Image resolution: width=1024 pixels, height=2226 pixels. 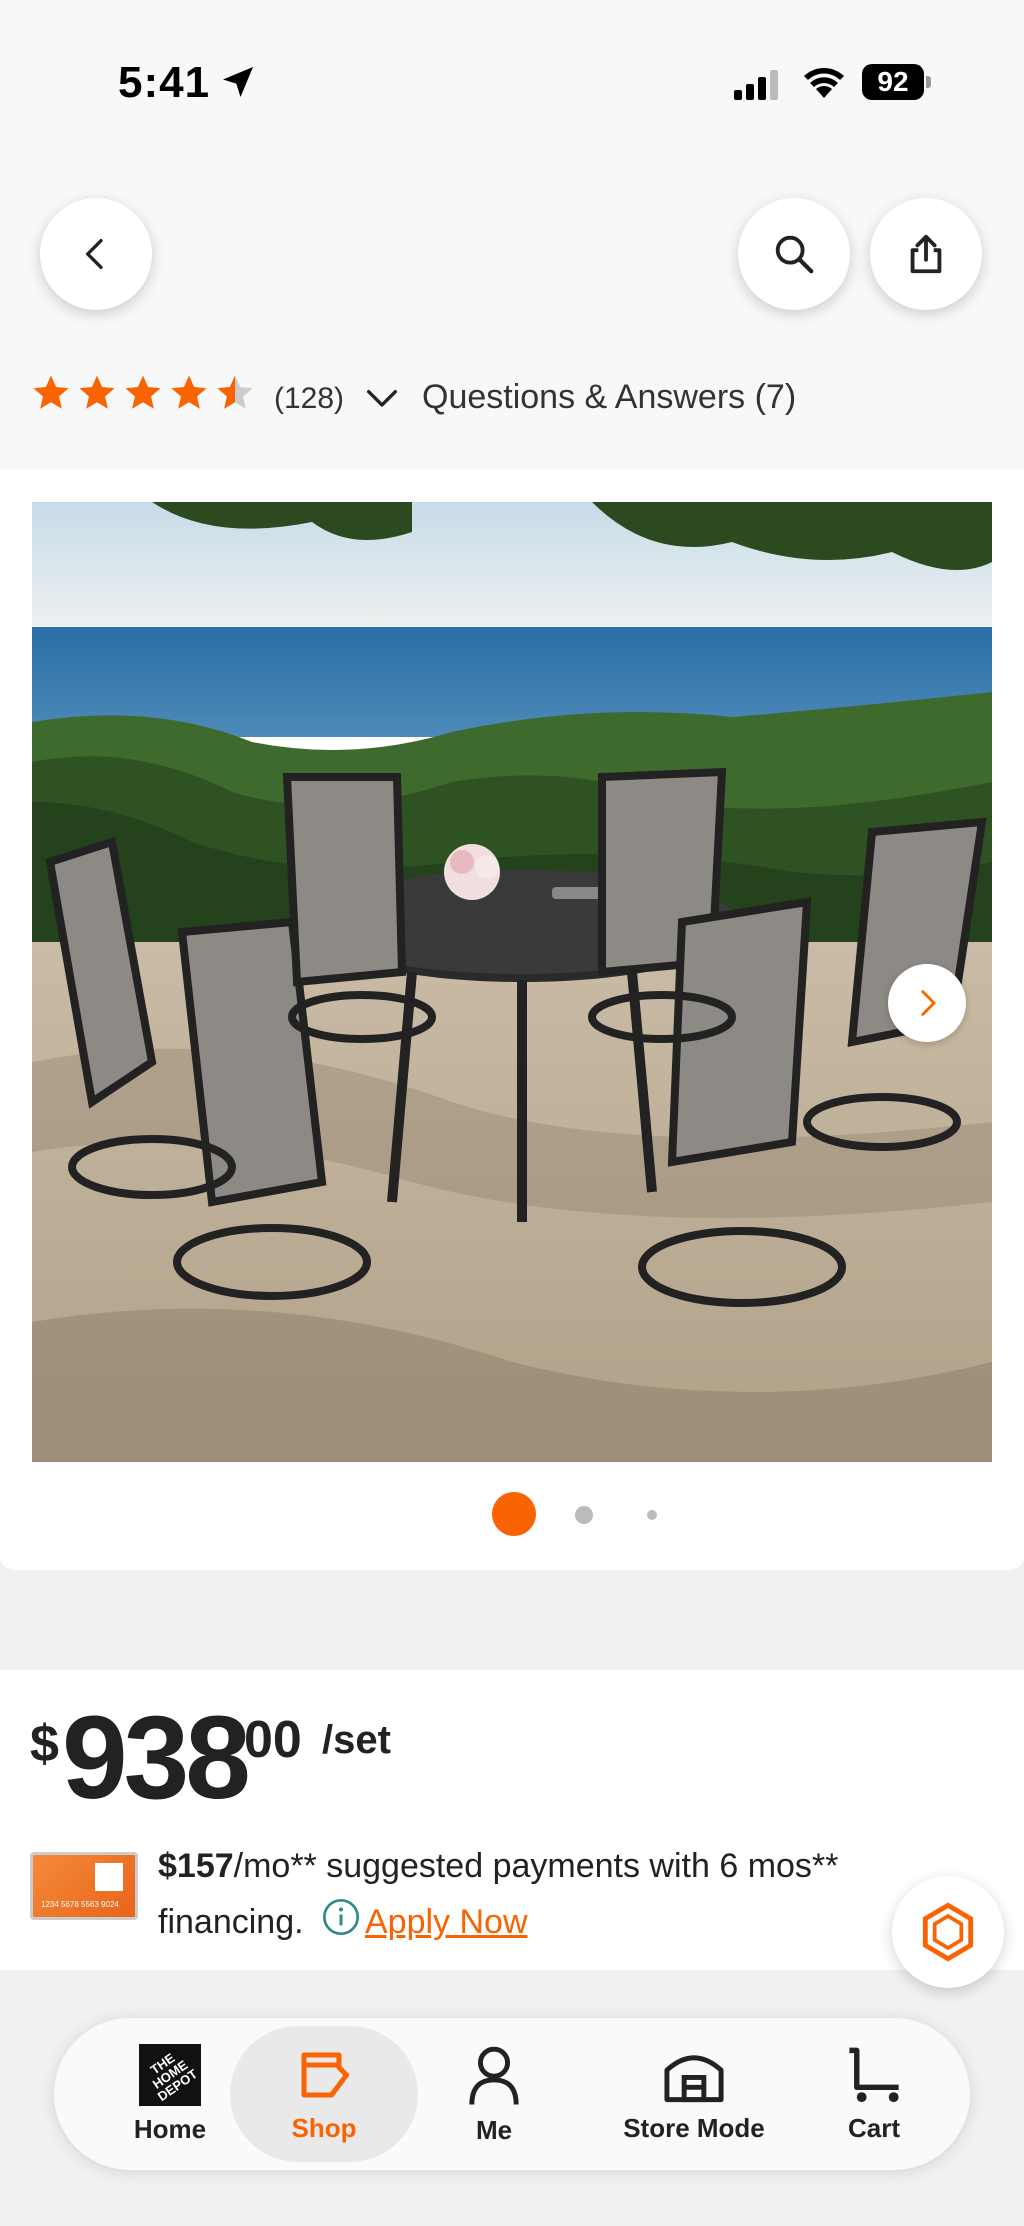 I want to click on financing-amount: $157, so click(x=196, y=1866).